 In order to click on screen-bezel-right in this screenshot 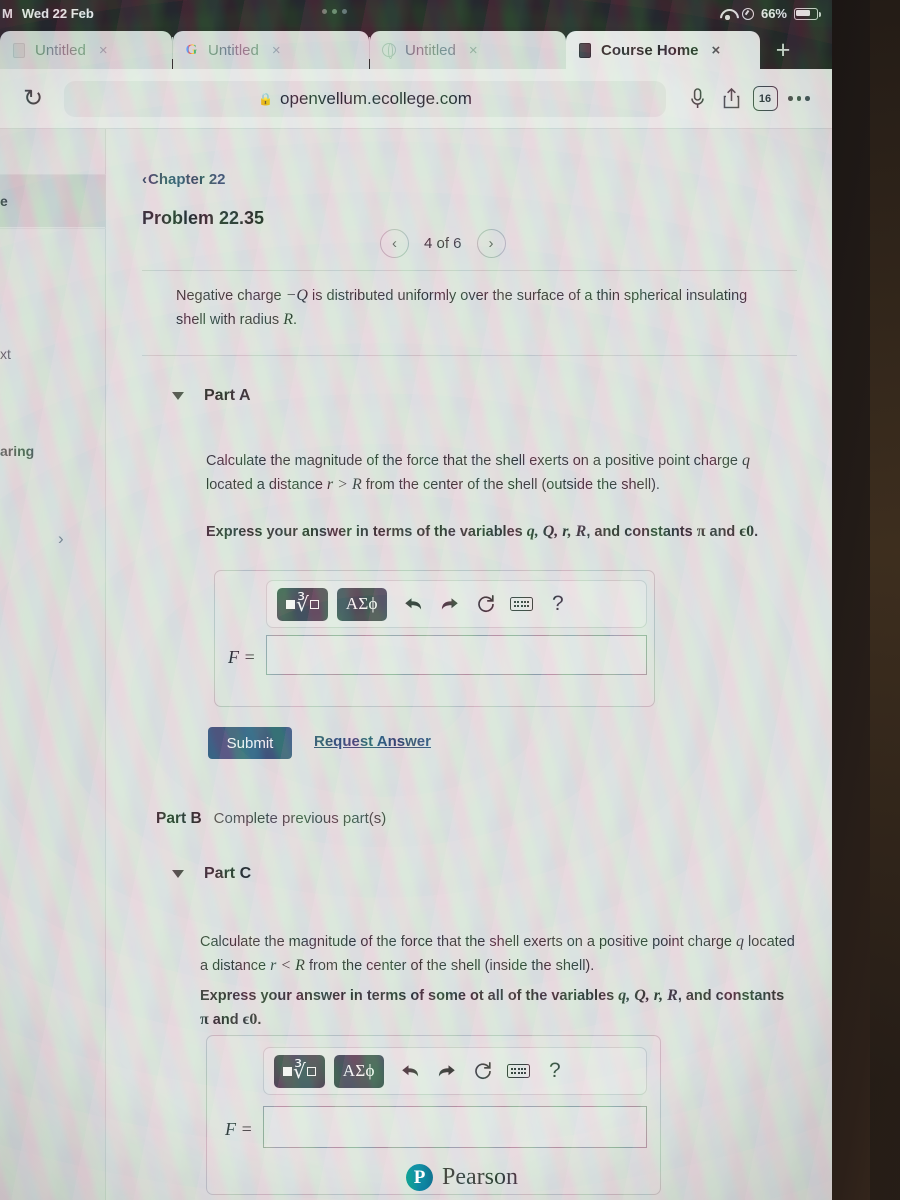, I will do `click(866, 600)`.